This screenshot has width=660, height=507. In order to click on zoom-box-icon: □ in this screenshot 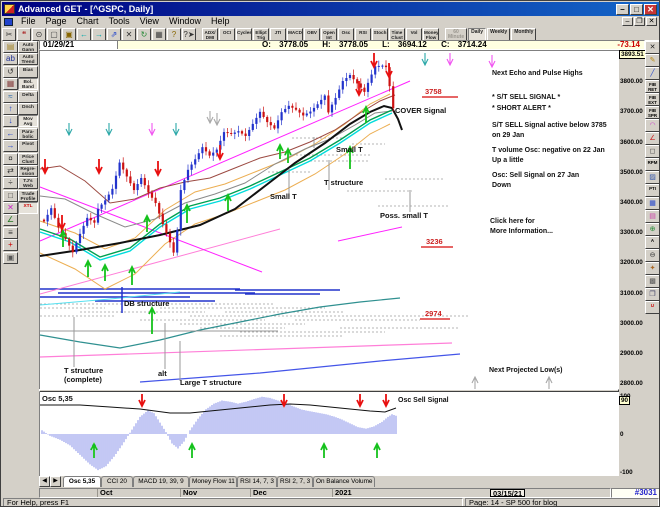, I will do `click(10, 195)`.